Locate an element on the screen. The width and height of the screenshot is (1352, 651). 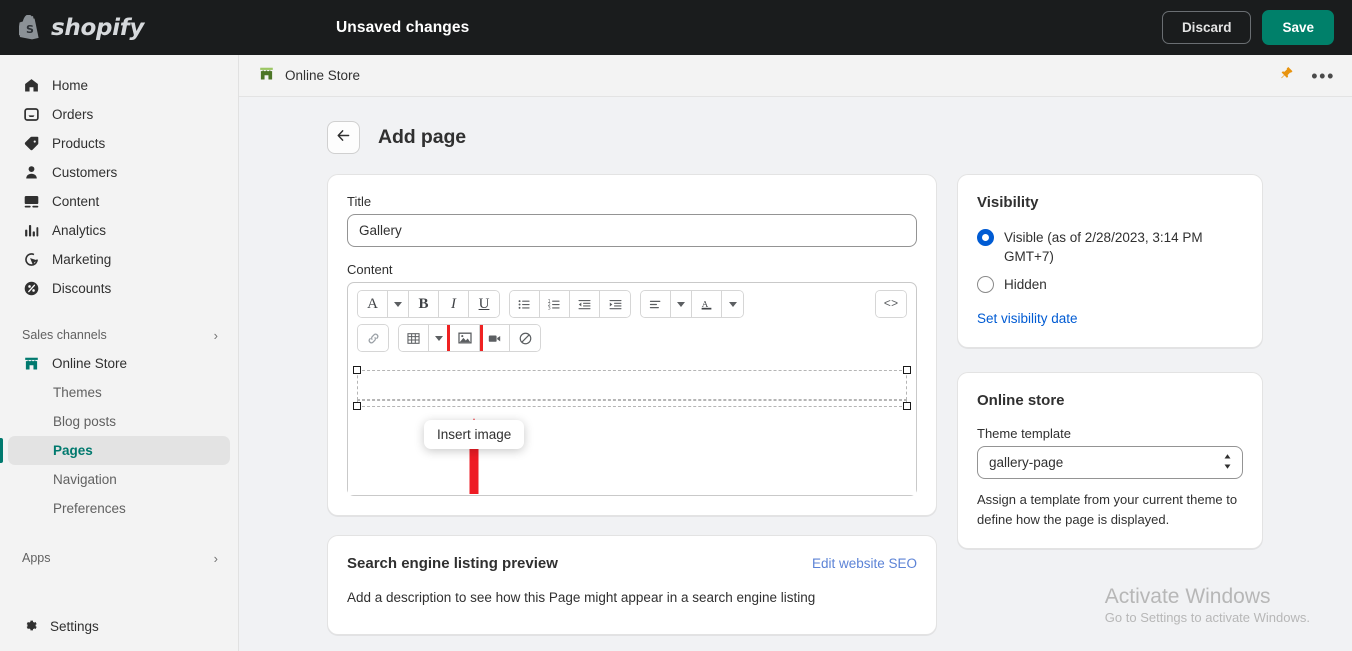
visibility-card-title: Visibility is located at coordinates (1008, 202).